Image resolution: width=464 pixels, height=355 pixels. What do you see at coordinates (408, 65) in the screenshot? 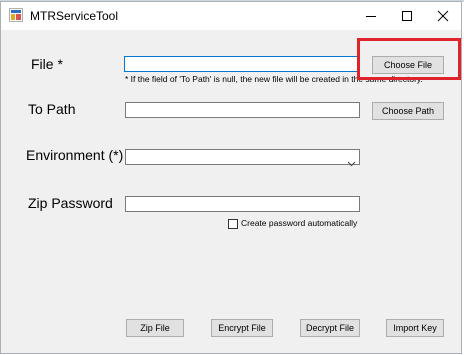
I see `choose-file-button: Choose File` at bounding box center [408, 65].